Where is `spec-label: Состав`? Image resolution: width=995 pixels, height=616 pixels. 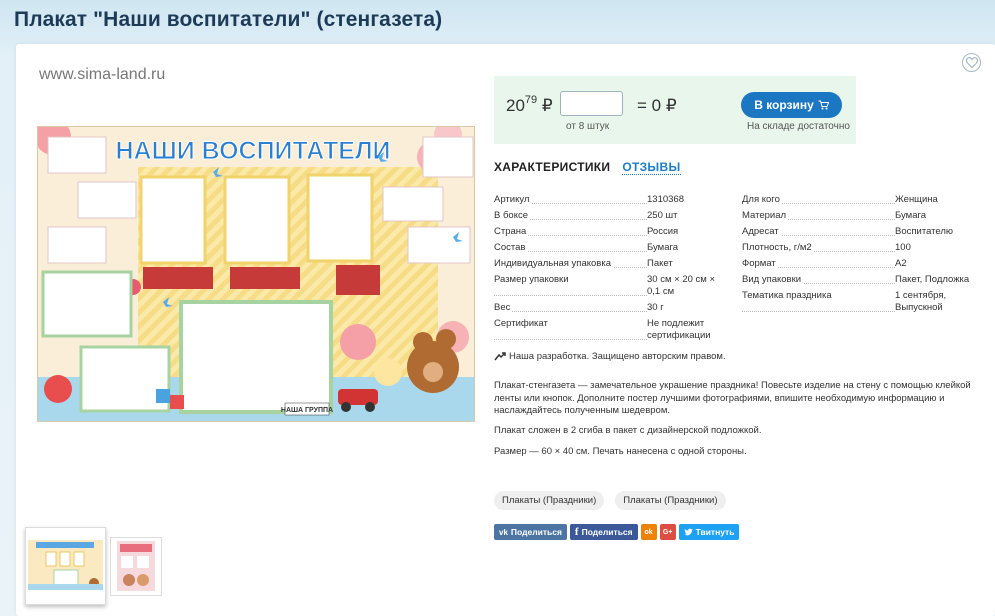 spec-label: Состав is located at coordinates (511, 247).